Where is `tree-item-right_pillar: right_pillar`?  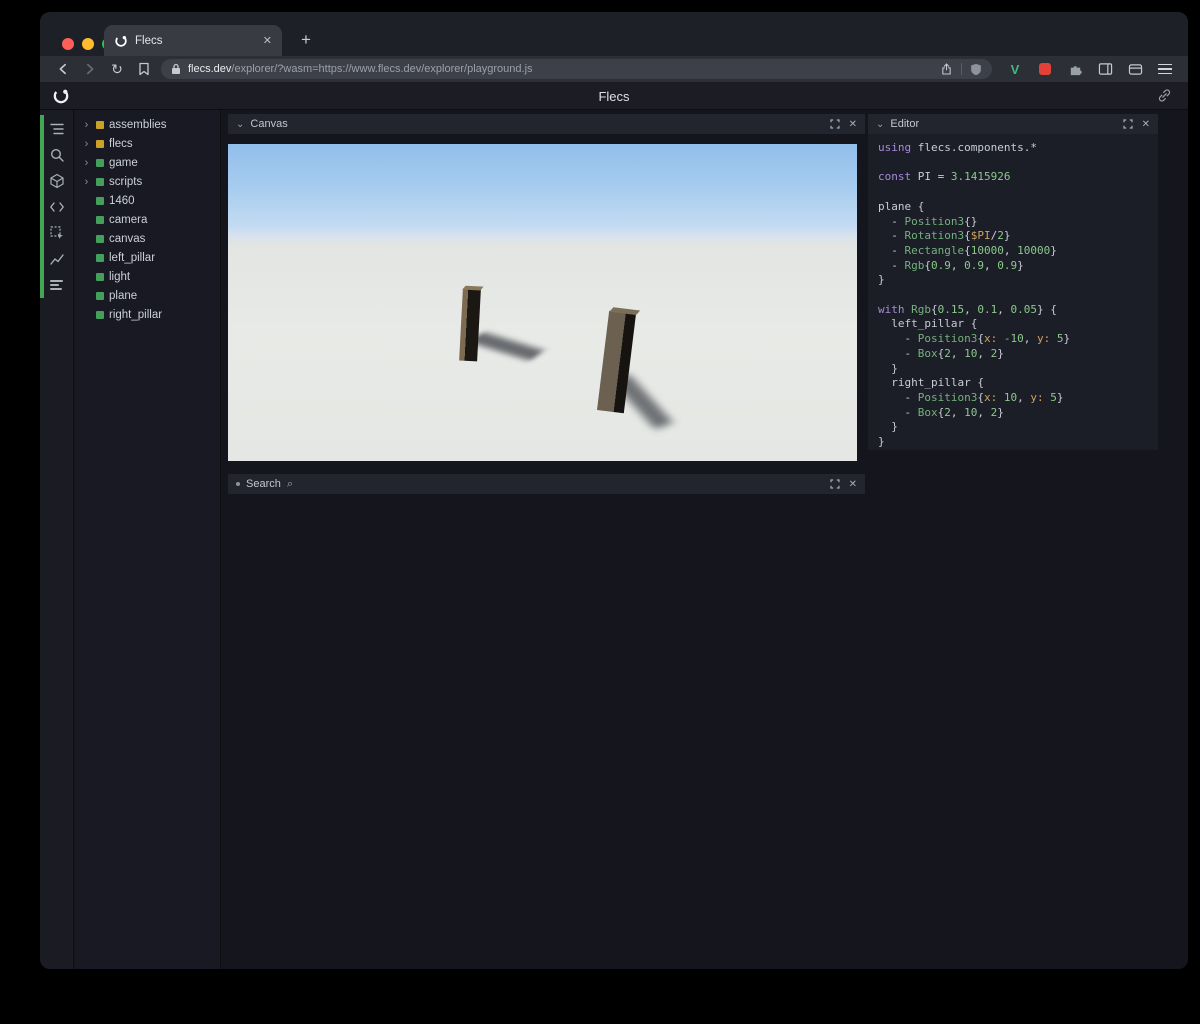 tree-item-right_pillar: right_pillar is located at coordinates (147, 314).